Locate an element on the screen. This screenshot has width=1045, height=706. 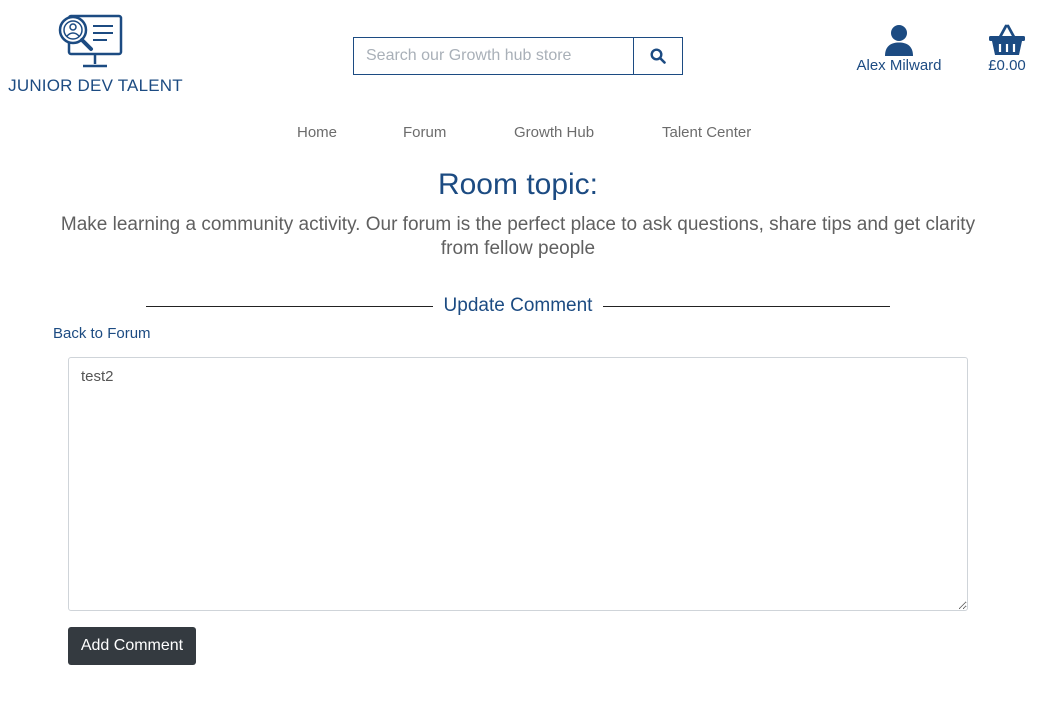
nav-item-growth-hub: Growth Hub is located at coordinates (554, 132).